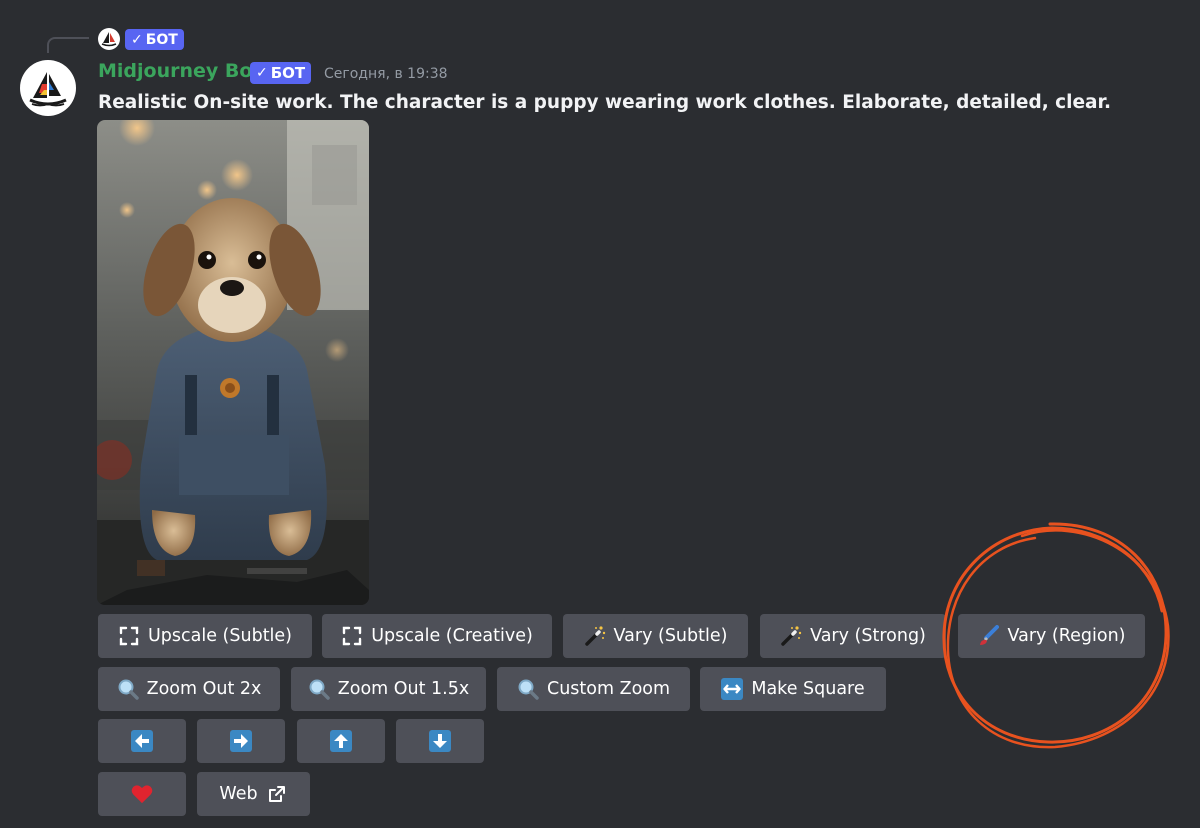 This screenshot has width=1200, height=828. I want to click on make-square-button: Make Square, so click(793, 689).